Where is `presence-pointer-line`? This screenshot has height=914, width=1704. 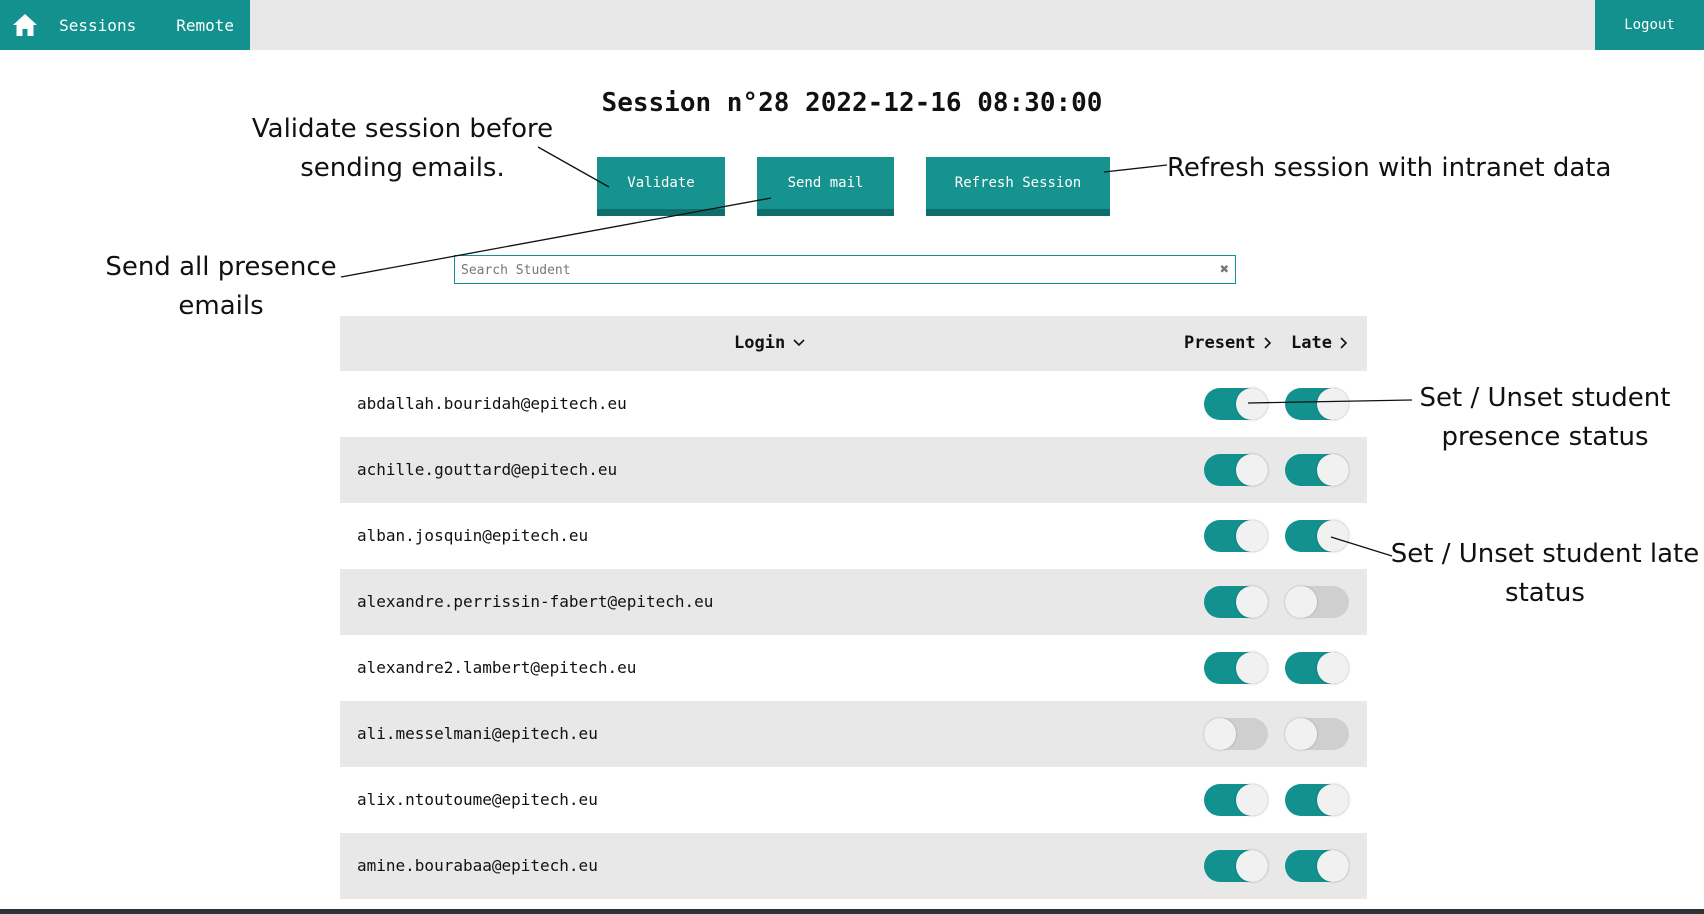
presence-pointer-line is located at coordinates (1330, 401).